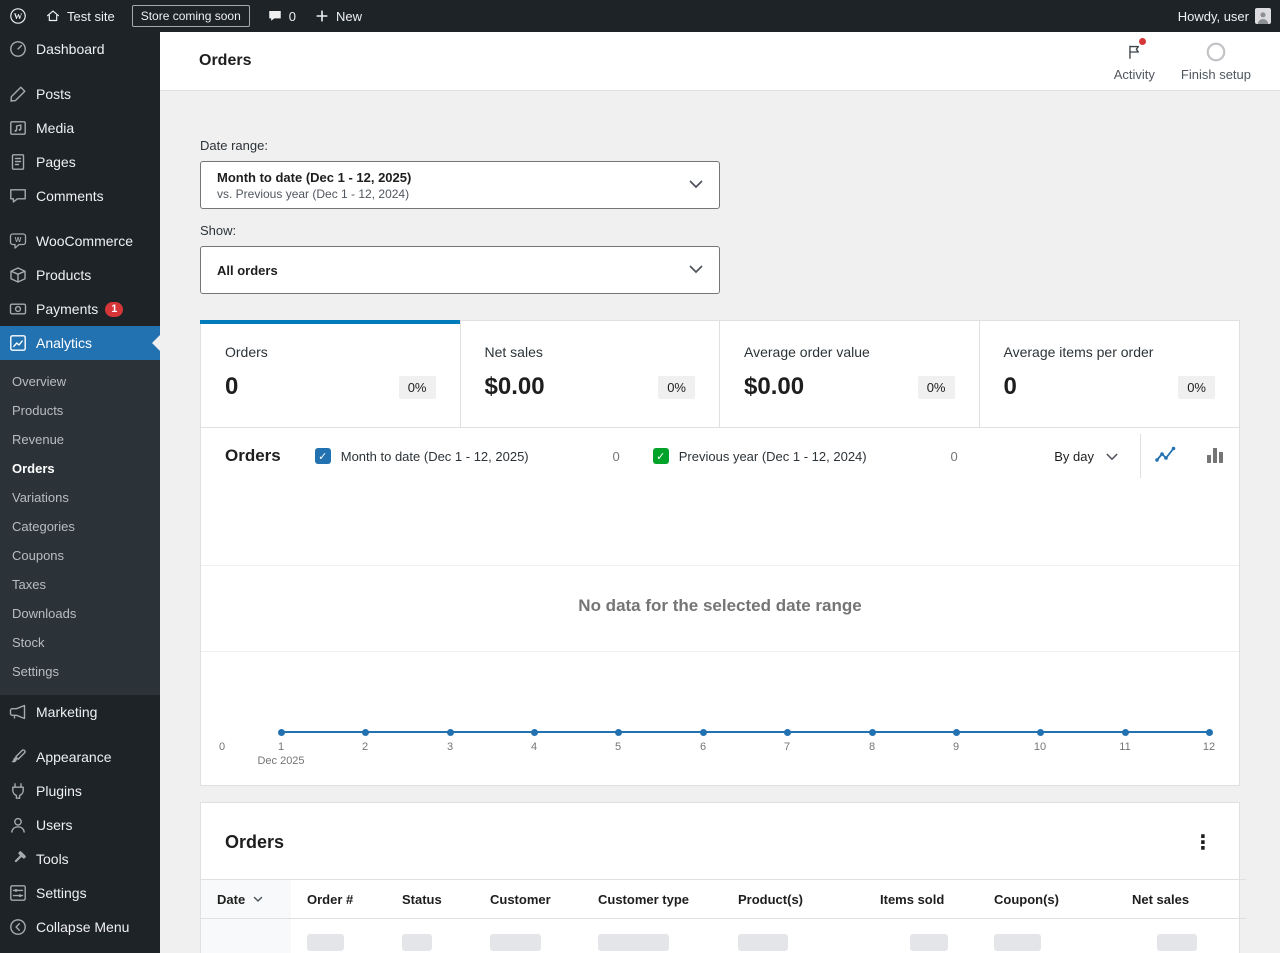  I want to click on show-label: Show:, so click(218, 230).